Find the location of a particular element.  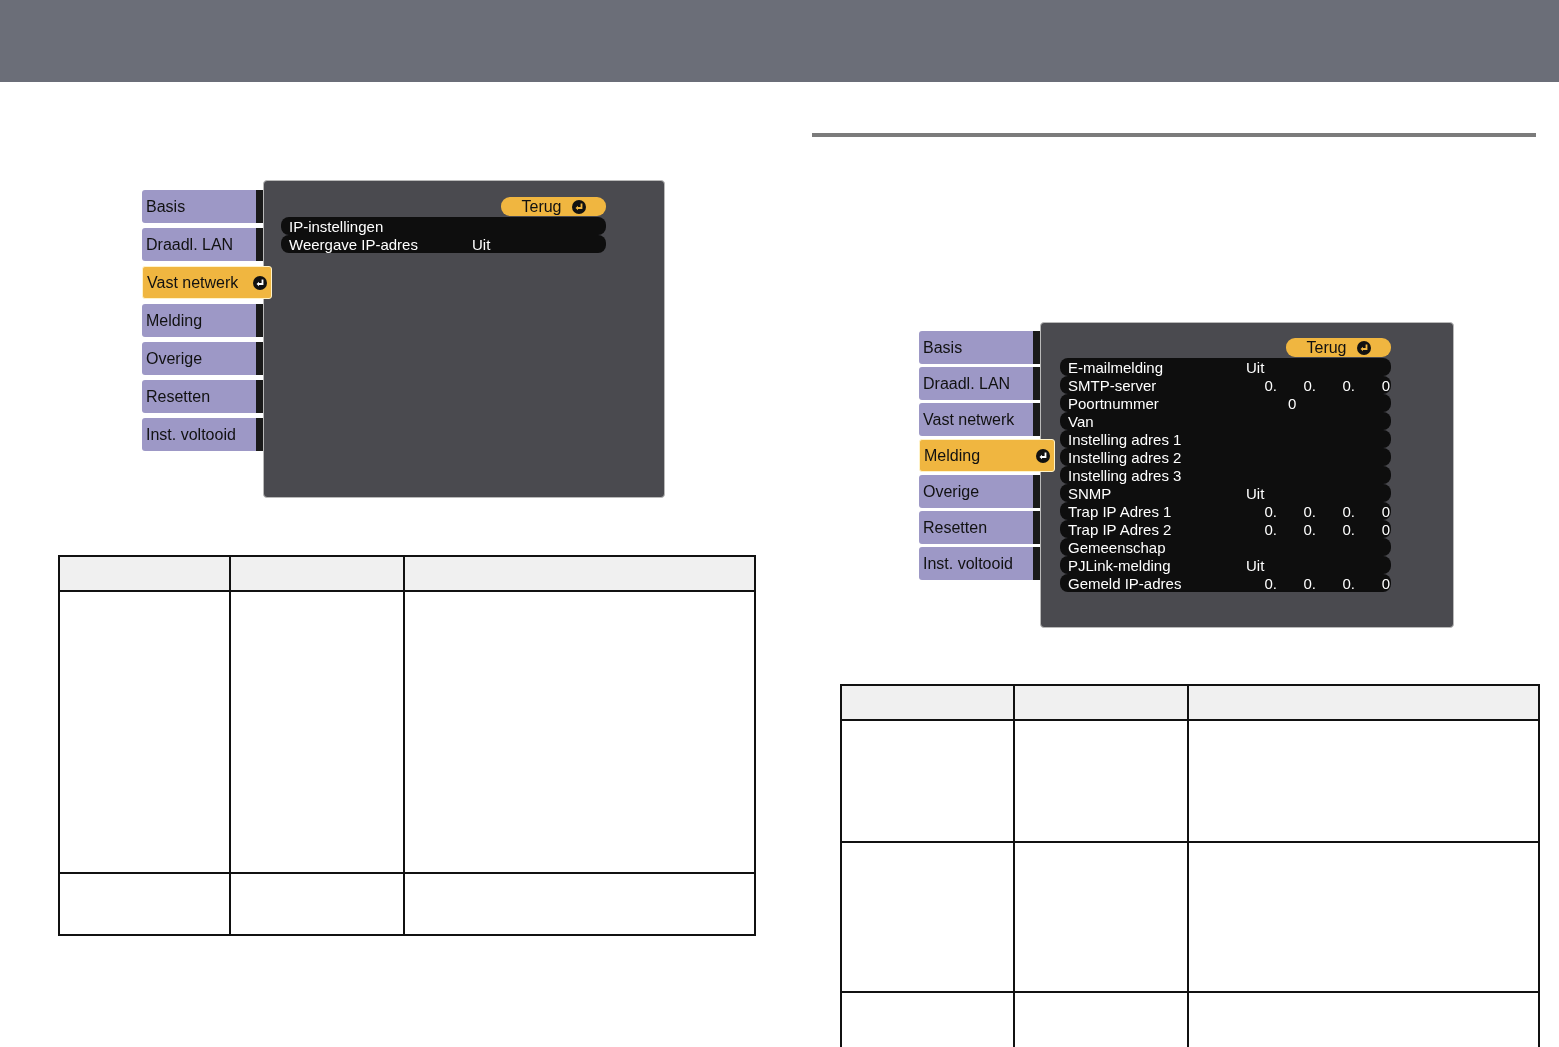

menu-row: Gemeld IP-adres 0. 0. 0. 0 is located at coordinates (1225, 583).